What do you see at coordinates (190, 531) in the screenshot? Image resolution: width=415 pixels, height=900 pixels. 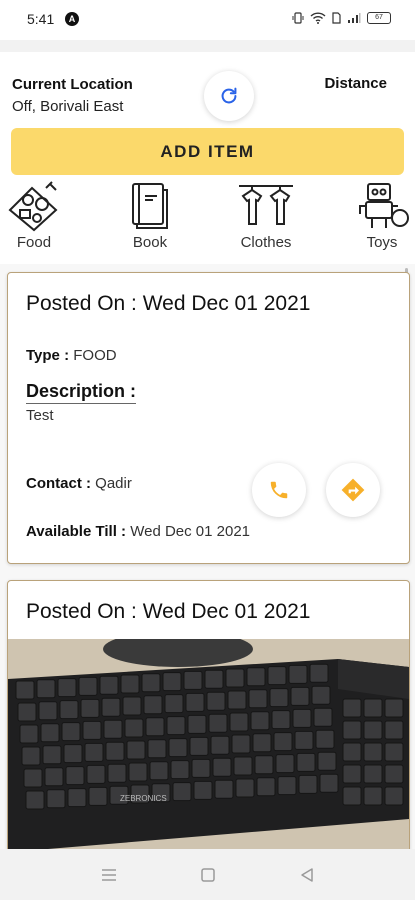 I see `available-value: Wed Dec 01 2021` at bounding box center [190, 531].